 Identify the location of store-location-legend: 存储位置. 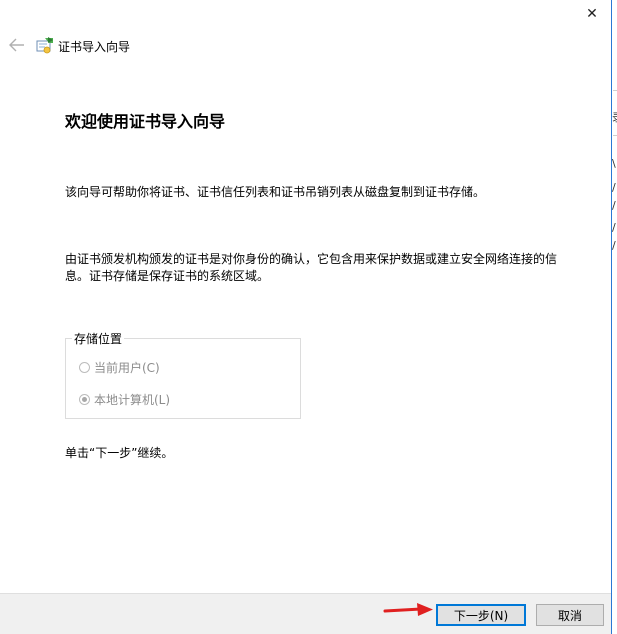
(98, 338).